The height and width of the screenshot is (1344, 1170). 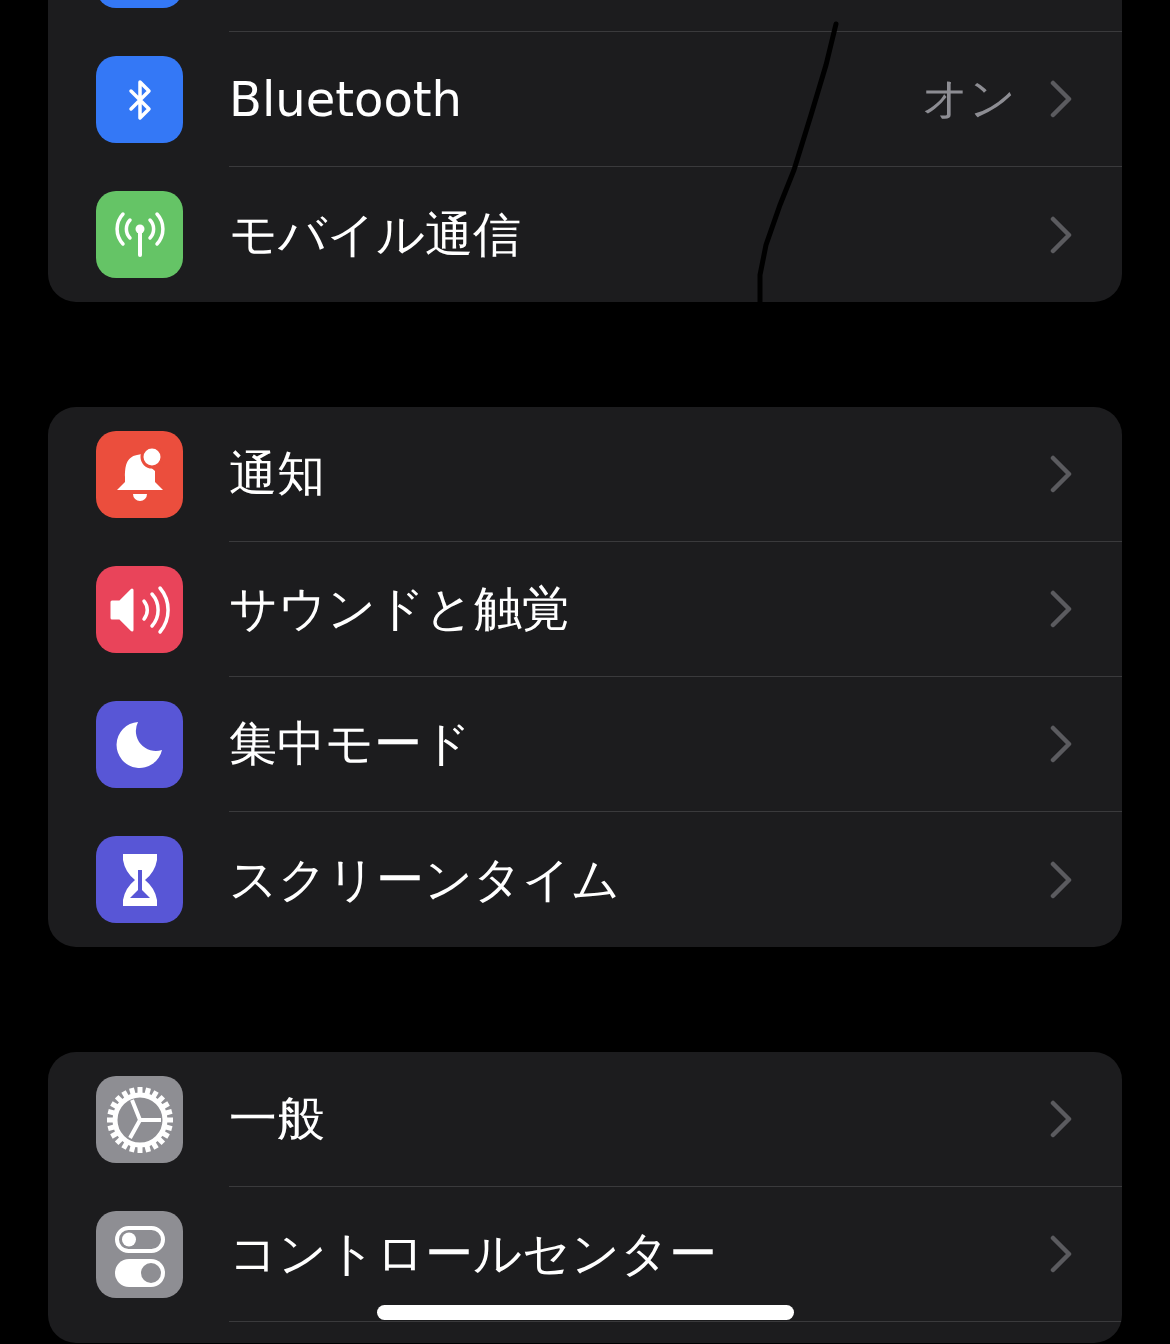 I want to click on settings-row: 集中モード, so click(x=585, y=744).